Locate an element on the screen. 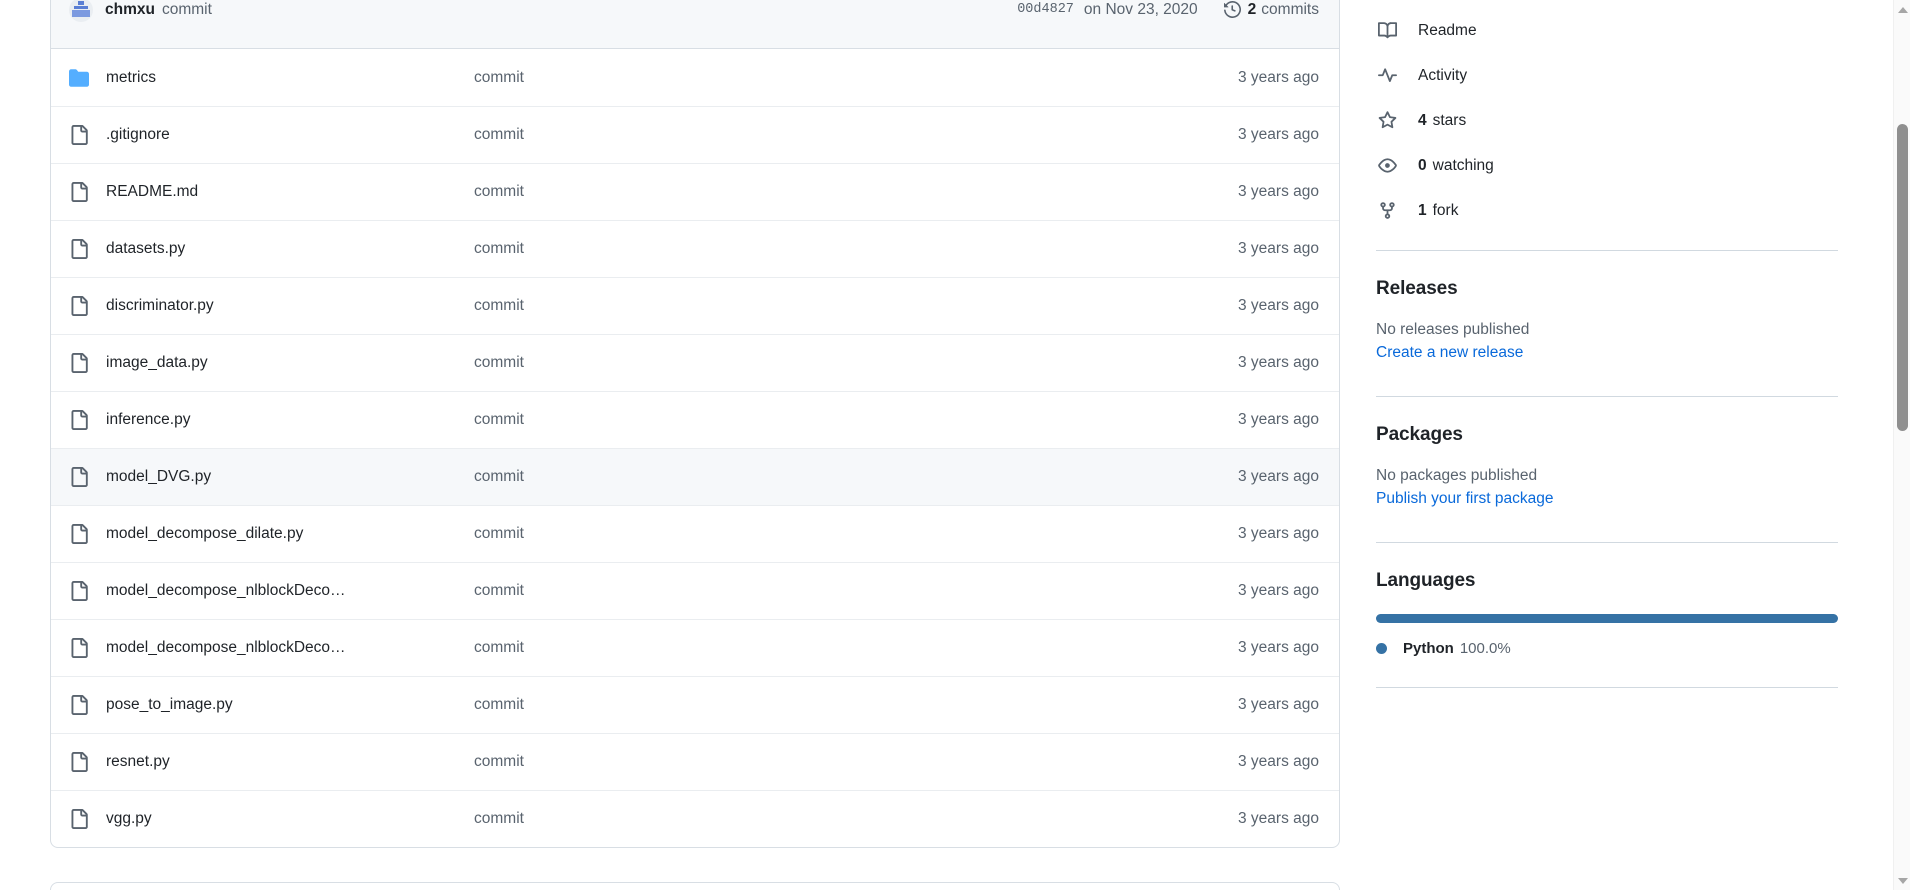  table-row: .gitignore commit 3 years ago is located at coordinates (695, 134).